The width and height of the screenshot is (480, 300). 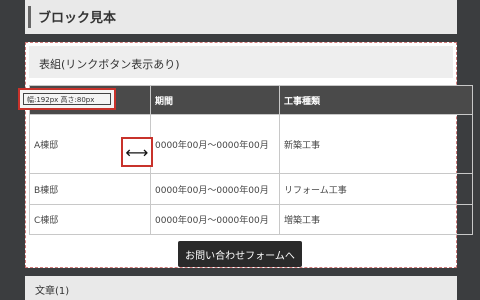 What do you see at coordinates (376, 144) in the screenshot?
I see `table-cell-work-type: 新築工事` at bounding box center [376, 144].